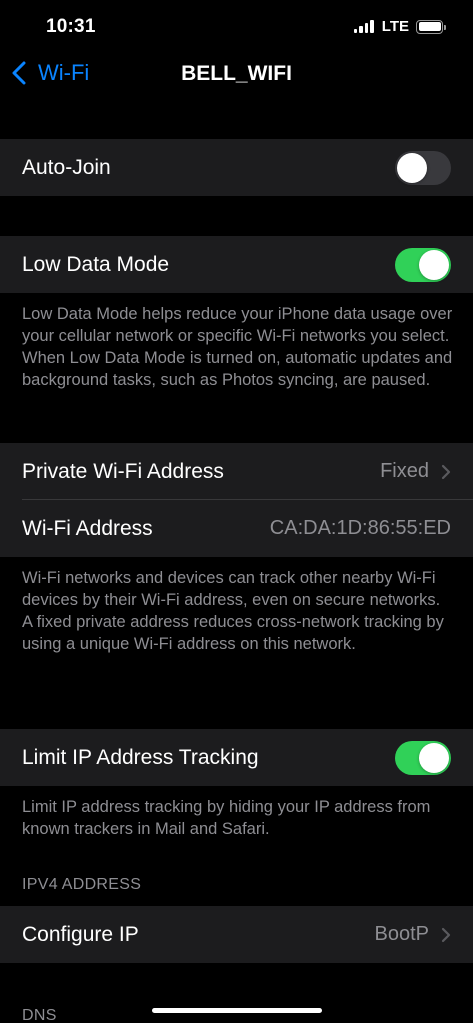  Describe the element at coordinates (364, 26) in the screenshot. I see `cellular-signal-icon` at that location.